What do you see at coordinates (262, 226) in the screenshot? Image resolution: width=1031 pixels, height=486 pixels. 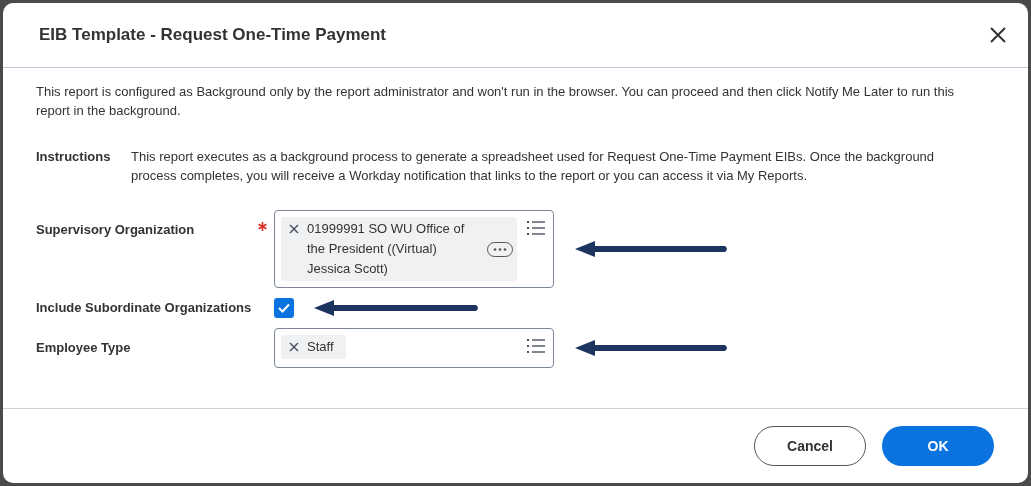 I see `required-icon` at bounding box center [262, 226].